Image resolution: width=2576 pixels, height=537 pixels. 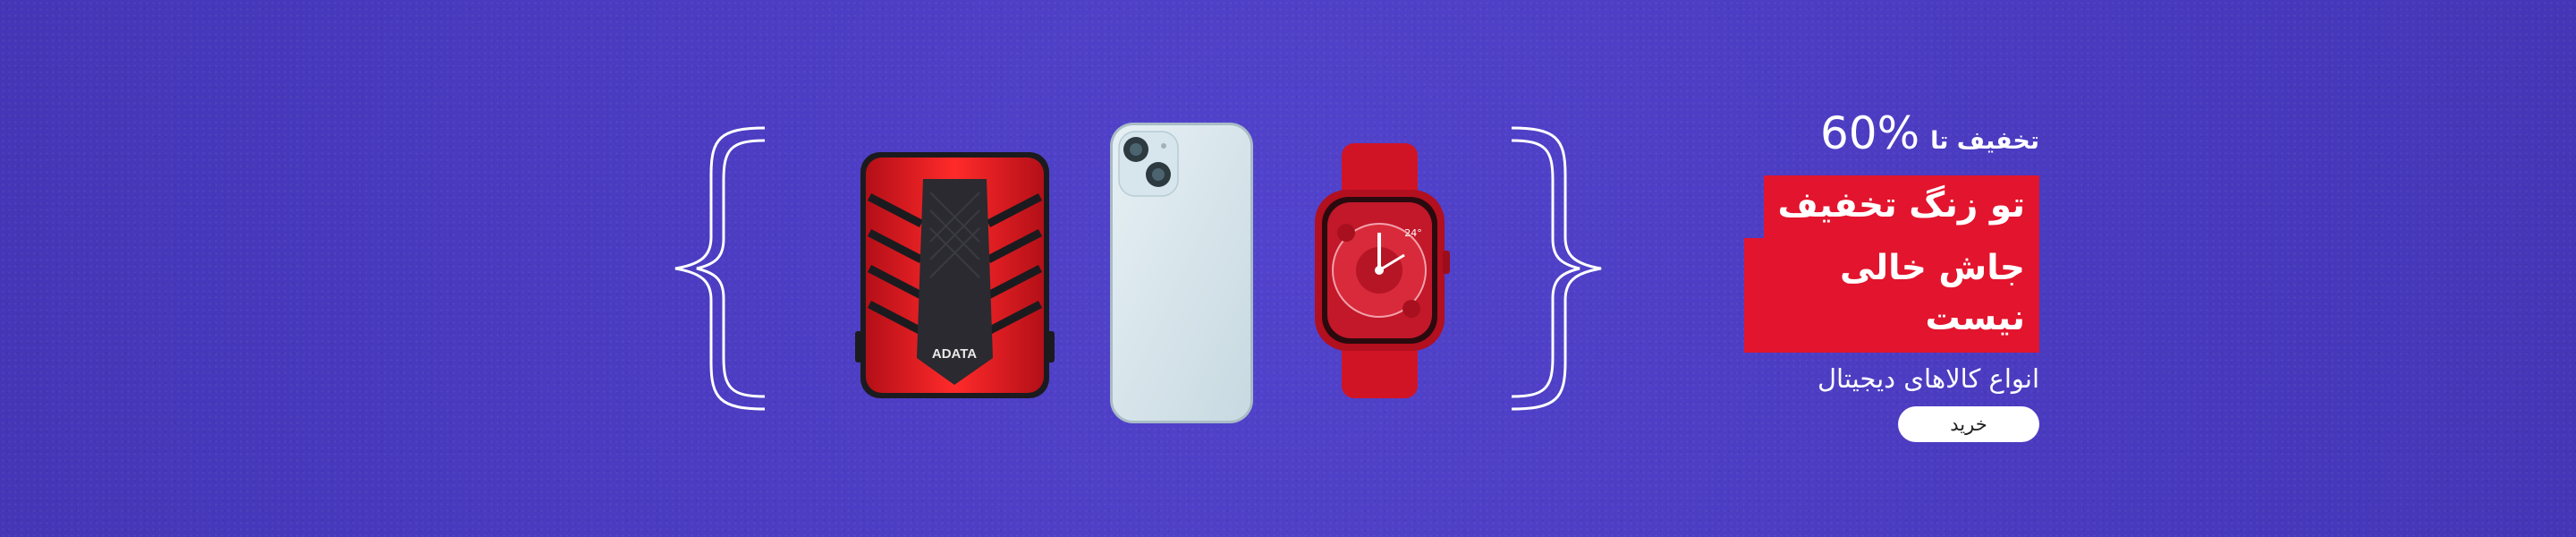 I want to click on external-hard-drive-image: ADATA, so click(x=955, y=275).